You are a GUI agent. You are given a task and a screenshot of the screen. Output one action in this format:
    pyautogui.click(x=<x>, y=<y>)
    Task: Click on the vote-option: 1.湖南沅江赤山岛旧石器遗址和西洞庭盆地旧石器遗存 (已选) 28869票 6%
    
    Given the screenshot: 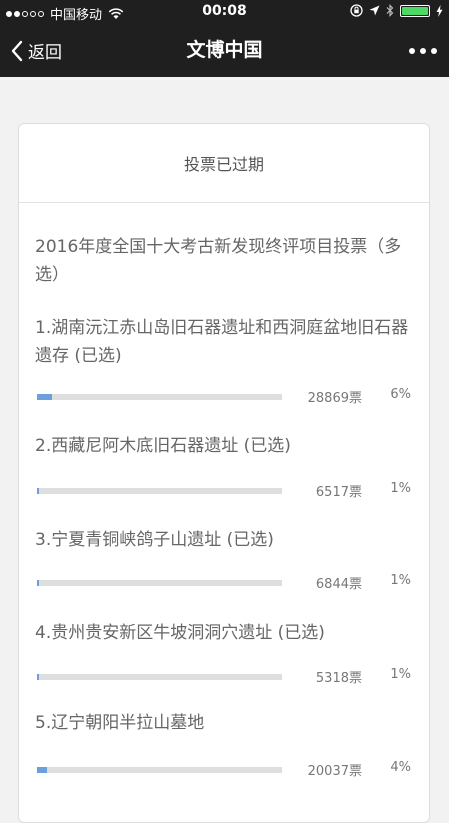 What is the action you would take?
    pyautogui.click(x=225, y=360)
    